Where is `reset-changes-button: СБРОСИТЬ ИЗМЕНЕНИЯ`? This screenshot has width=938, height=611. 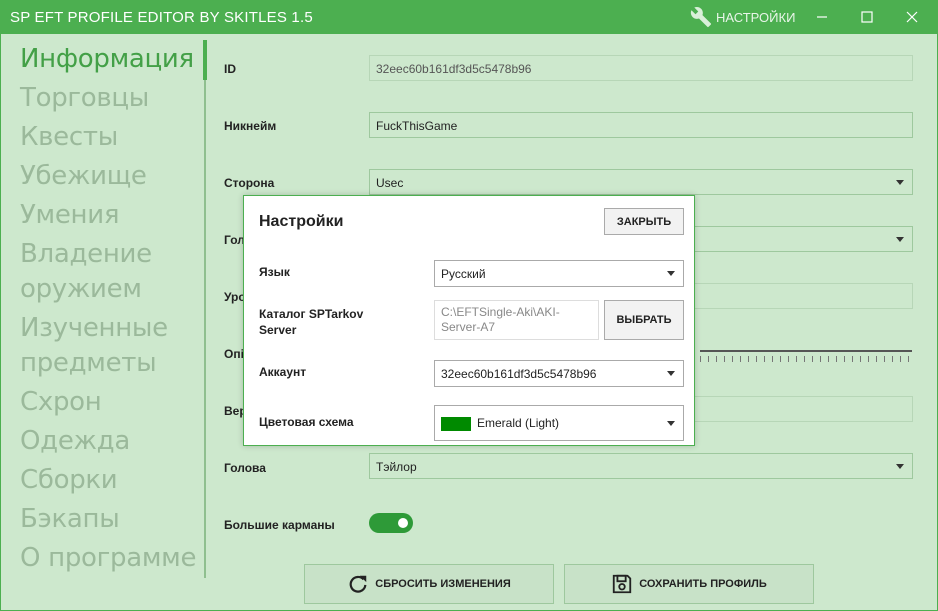 reset-changes-button: СБРОСИТЬ ИЗМЕНЕНИЯ is located at coordinates (429, 584).